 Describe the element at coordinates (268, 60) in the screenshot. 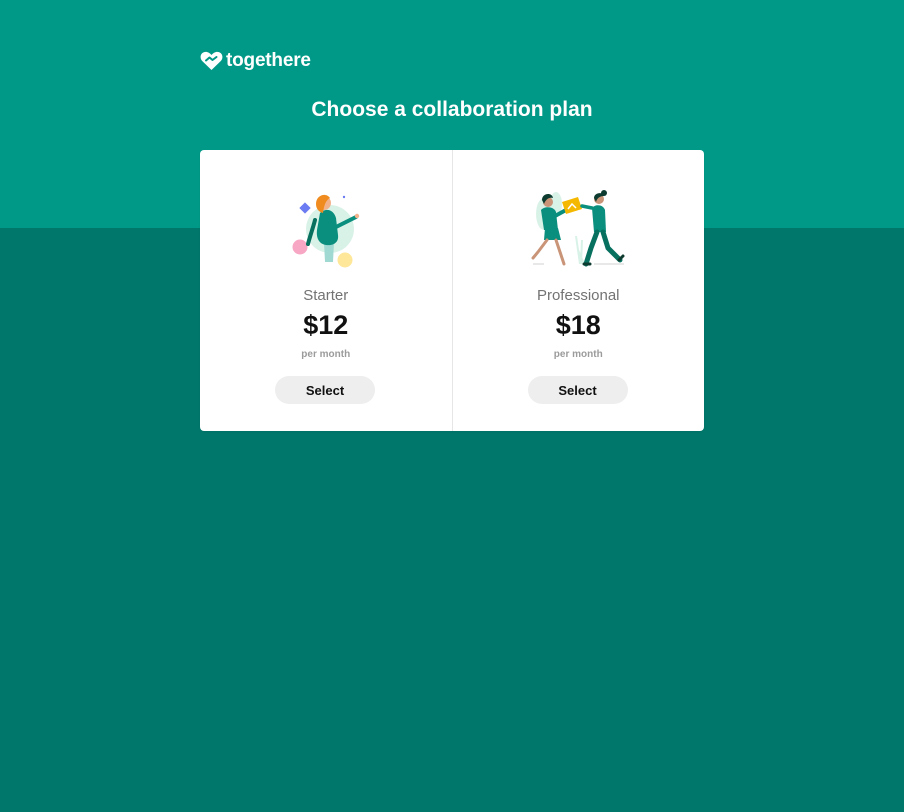

I see `brand-name: togethere` at that location.